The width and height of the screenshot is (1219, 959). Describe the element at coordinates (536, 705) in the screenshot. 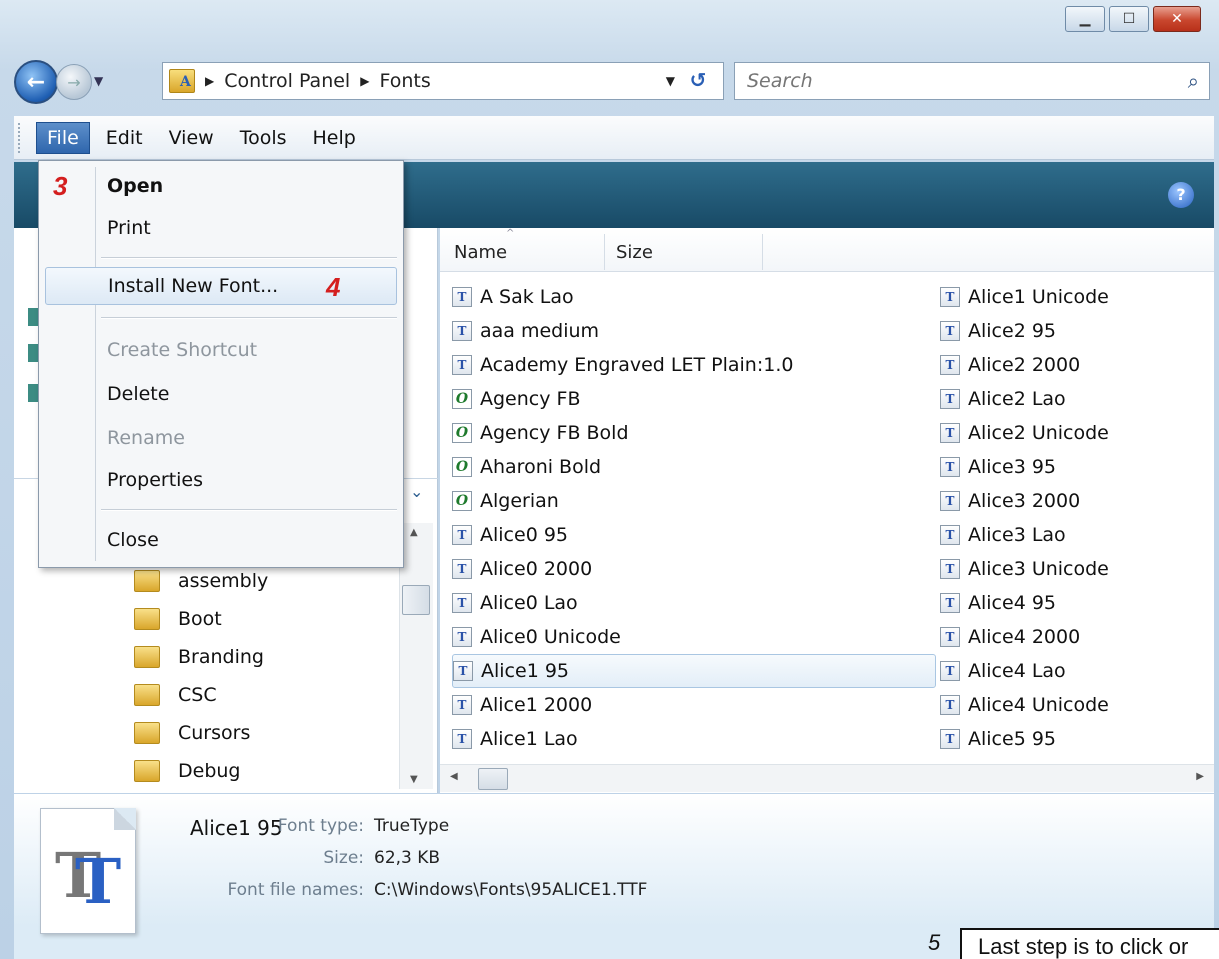

I see `font-name: Alice1 2000` at that location.